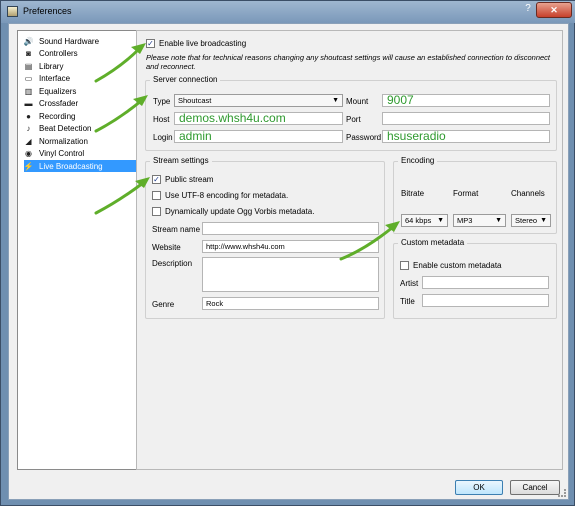 This screenshot has height=507, width=575. What do you see at coordinates (80, 116) in the screenshot?
I see `sidebar-item-recording: ● Recording` at bounding box center [80, 116].